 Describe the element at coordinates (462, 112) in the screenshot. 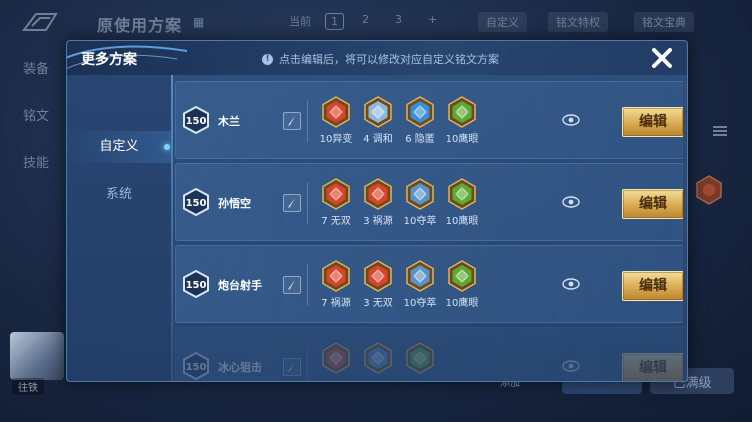

I see `green-rune-icon` at that location.